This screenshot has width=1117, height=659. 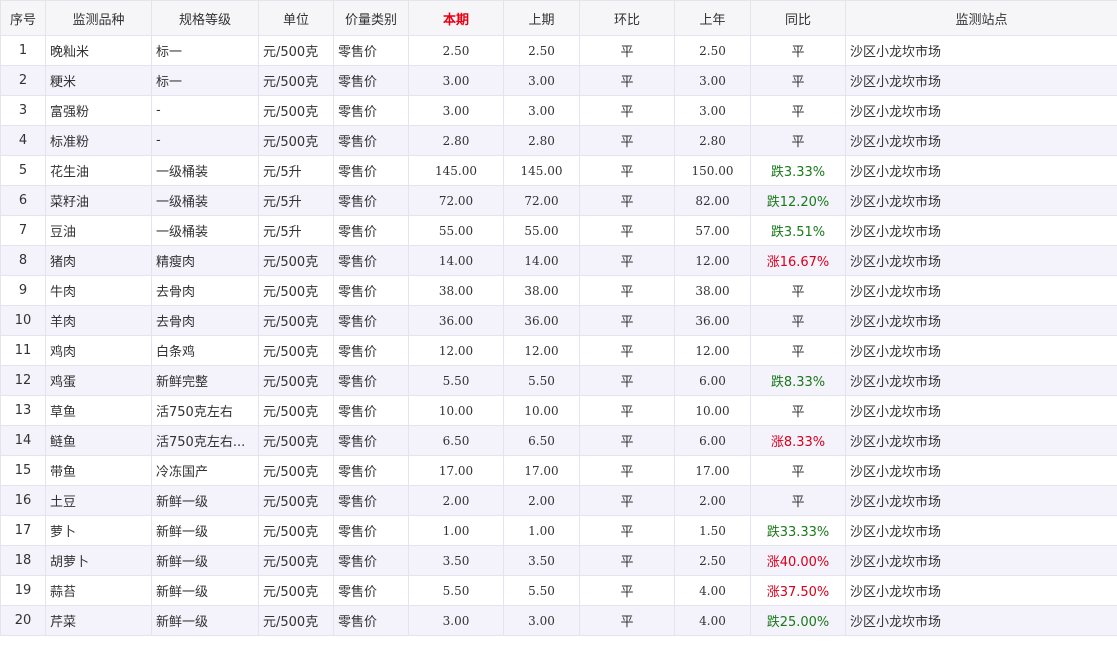 I want to click on cell-last-year: 6.00, so click(x=712, y=440).